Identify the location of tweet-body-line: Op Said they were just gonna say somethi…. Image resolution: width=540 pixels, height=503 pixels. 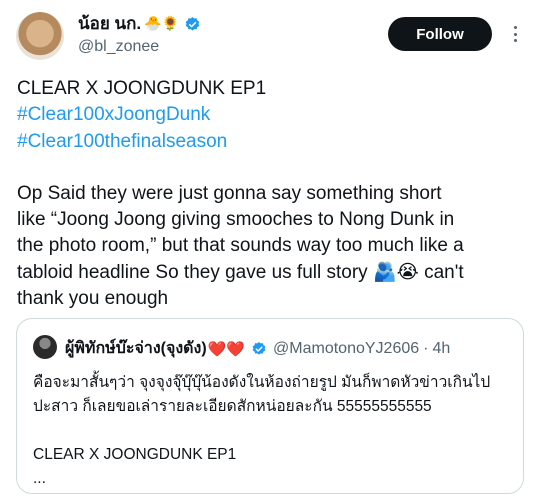
(229, 193).